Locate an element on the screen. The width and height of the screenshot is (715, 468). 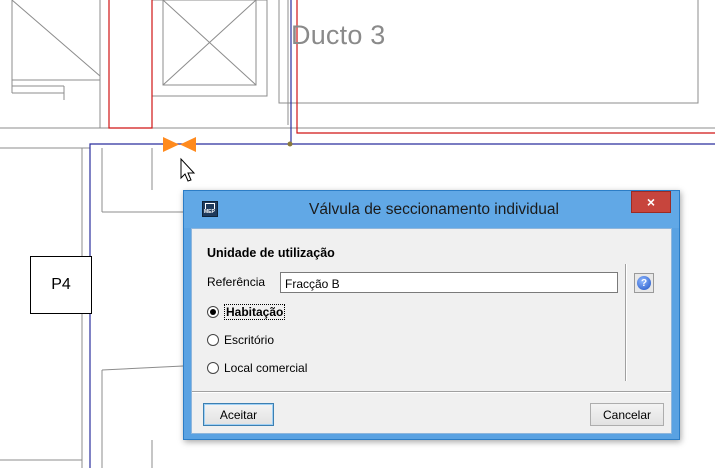
help-button: ? is located at coordinates (644, 283).